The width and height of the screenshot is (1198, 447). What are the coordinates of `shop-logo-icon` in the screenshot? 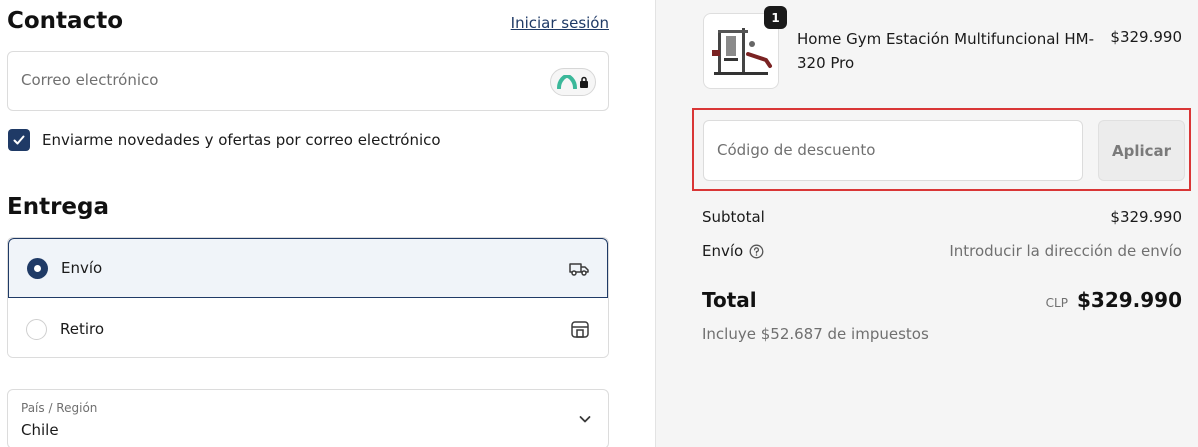 It's located at (567, 82).